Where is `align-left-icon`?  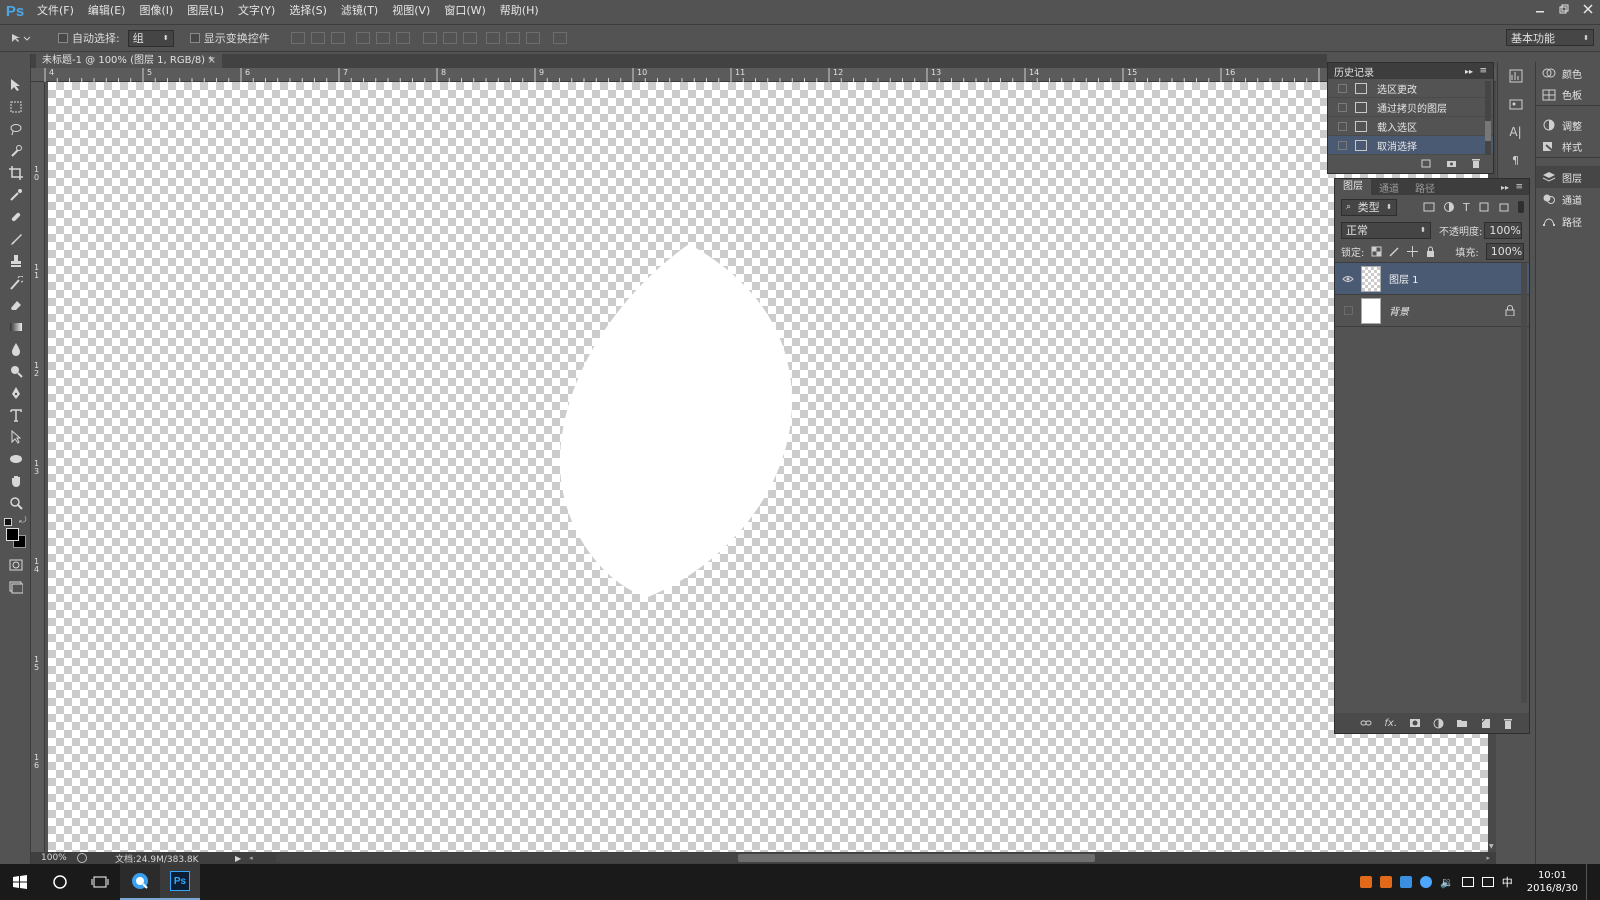
align-left-icon is located at coordinates (362, 38).